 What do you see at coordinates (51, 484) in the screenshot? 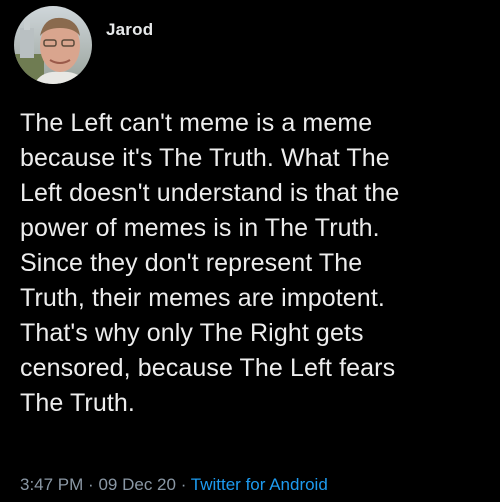
I see `tweet-time: 3:47 PM` at bounding box center [51, 484].